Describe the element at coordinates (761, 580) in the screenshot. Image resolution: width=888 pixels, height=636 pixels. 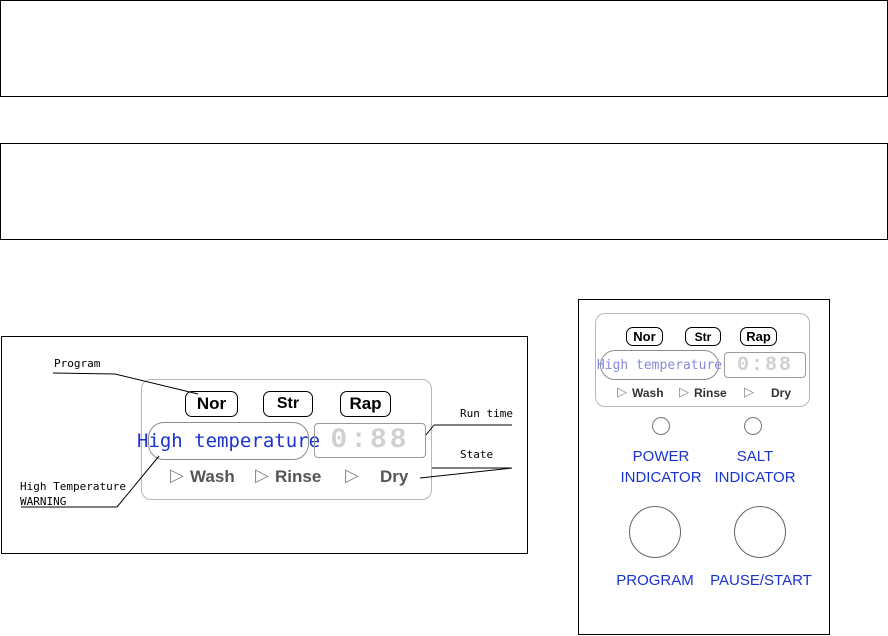
I see `pause-start-button-label: PAUSE/START` at that location.